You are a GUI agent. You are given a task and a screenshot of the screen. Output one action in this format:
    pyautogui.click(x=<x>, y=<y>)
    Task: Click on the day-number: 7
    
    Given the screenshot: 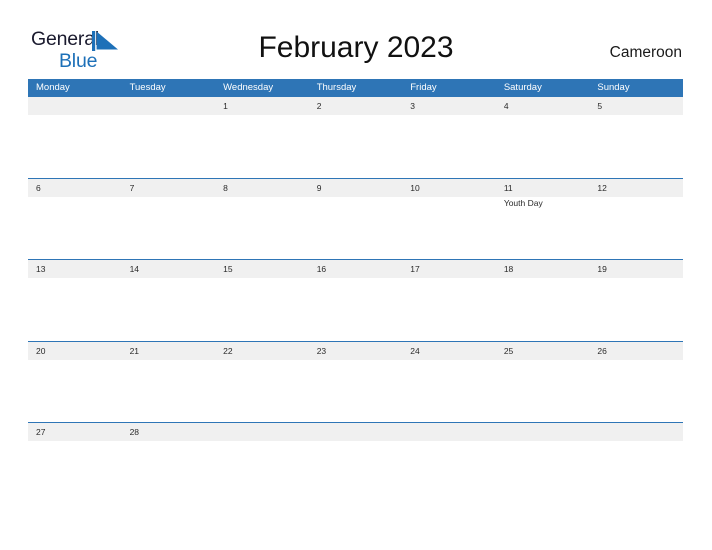 What is the action you would take?
    pyautogui.click(x=132, y=187)
    